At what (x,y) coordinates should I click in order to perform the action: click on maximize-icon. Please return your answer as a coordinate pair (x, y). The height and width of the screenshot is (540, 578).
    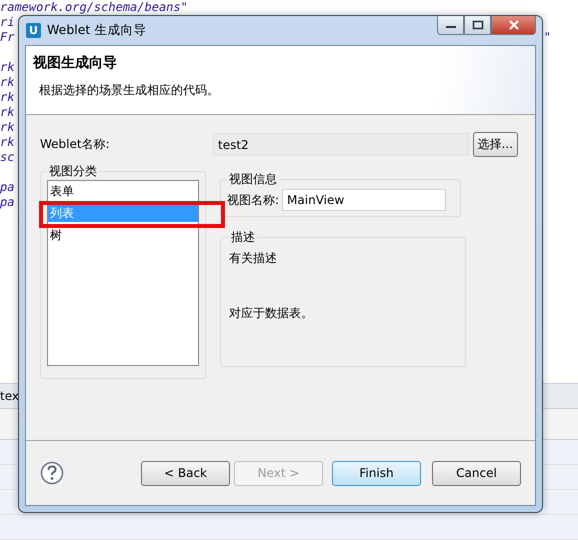
    Looking at the image, I should click on (478, 25).